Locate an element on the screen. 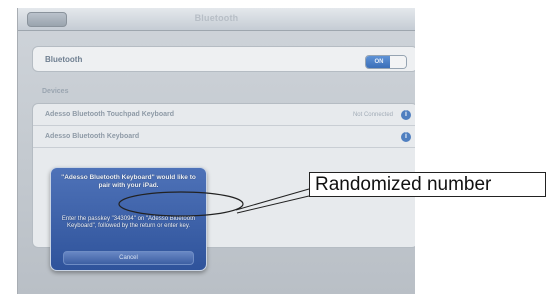 The width and height of the screenshot is (557, 299). bluetooth-toggle: ON is located at coordinates (386, 62).